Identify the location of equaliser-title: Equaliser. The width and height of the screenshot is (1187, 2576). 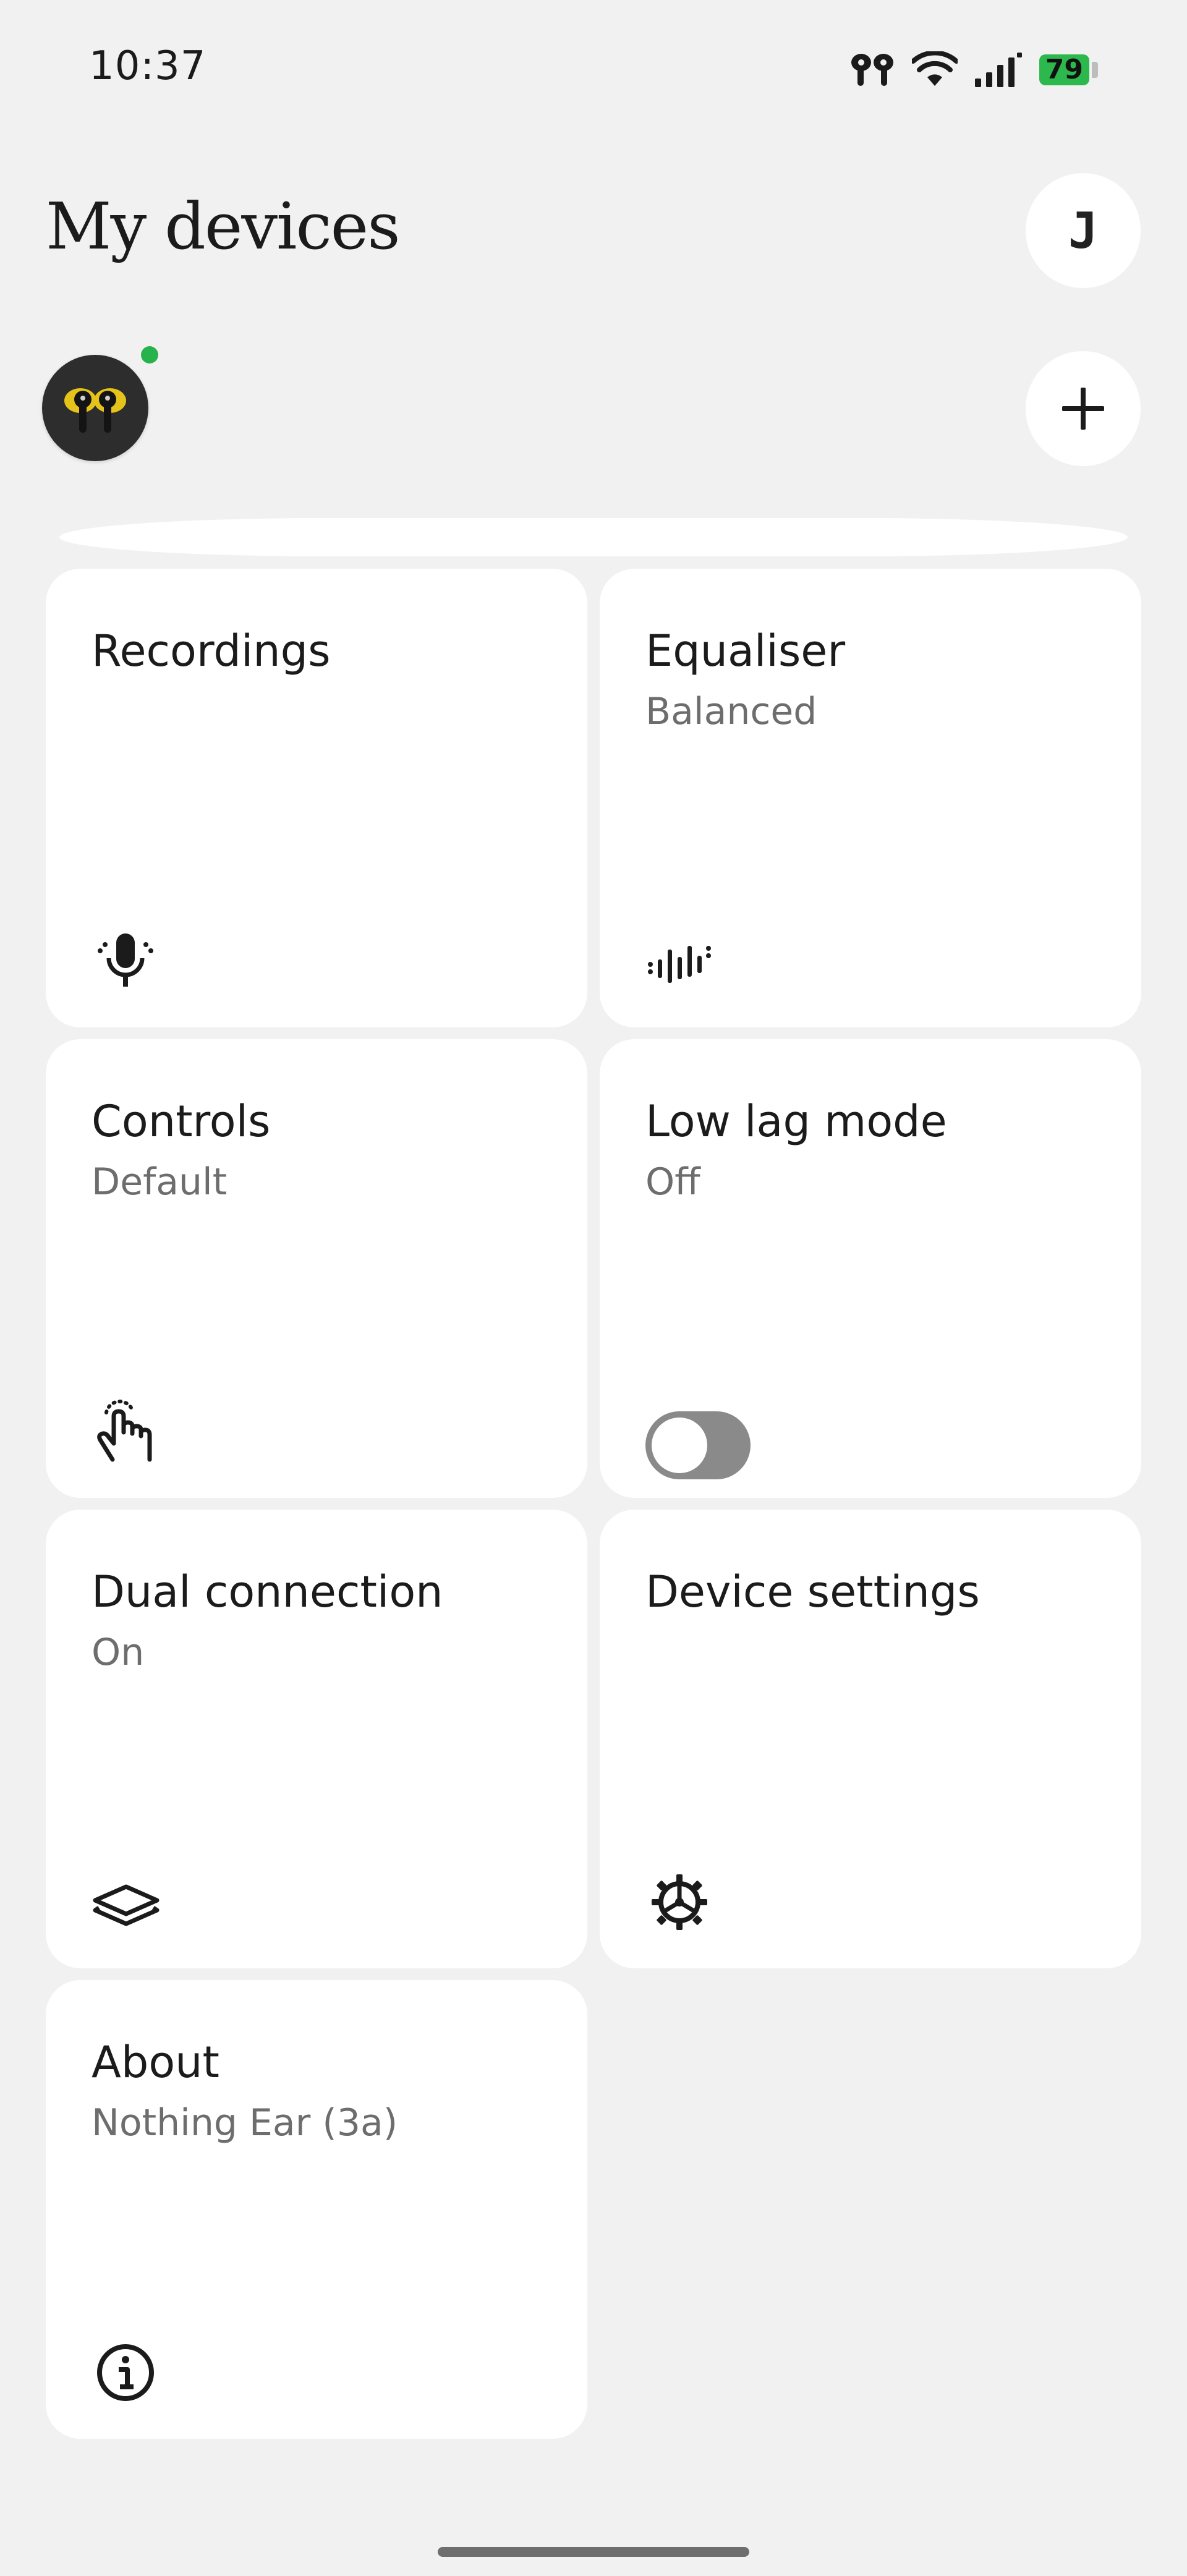
(745, 651).